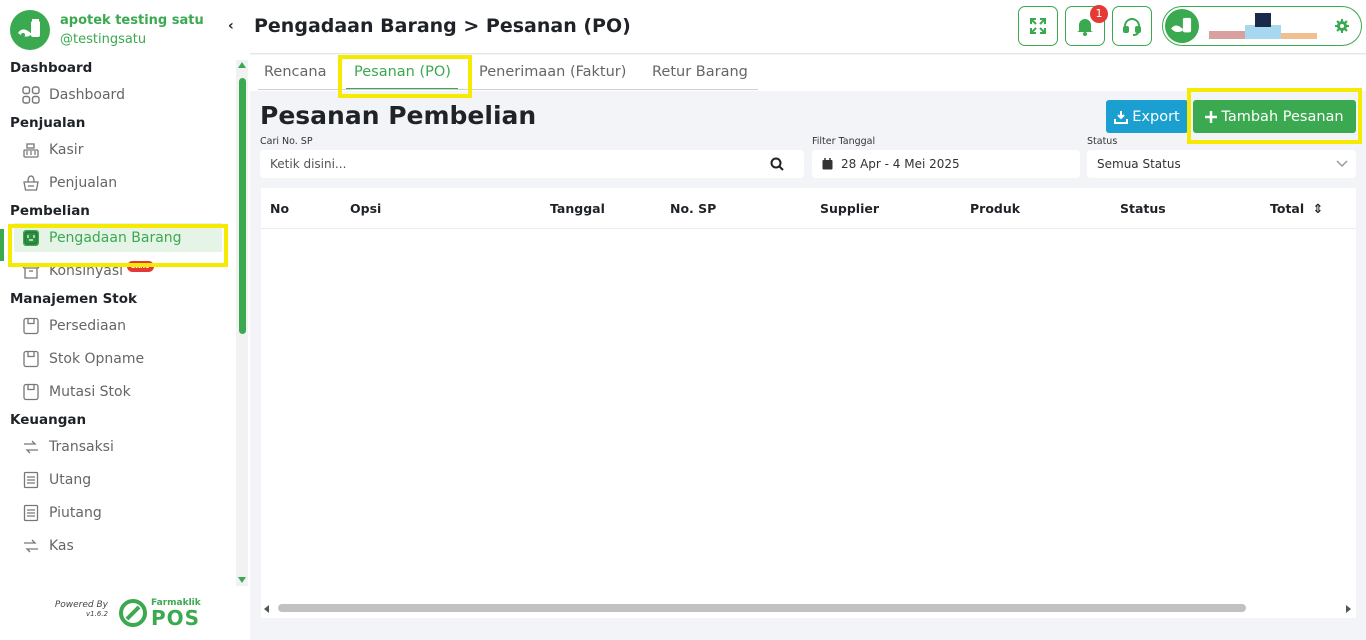 This screenshot has width=1366, height=640. Describe the element at coordinates (295, 72) in the screenshot. I see `tab-rencana: Rencana` at that location.